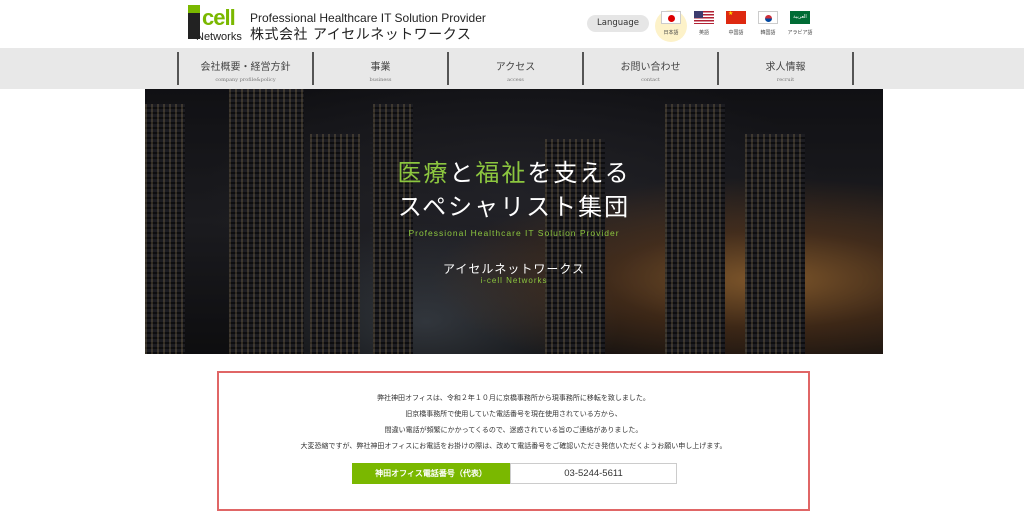 Image resolution: width=1024 pixels, height=511 pixels. I want to click on nav-label: 会社概要・経営方針, so click(245, 67).